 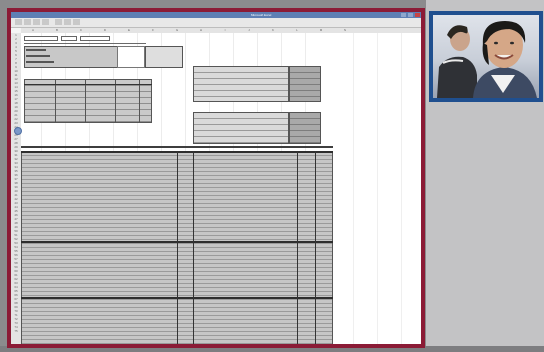 I want to click on input-cell, so click(x=131, y=57).